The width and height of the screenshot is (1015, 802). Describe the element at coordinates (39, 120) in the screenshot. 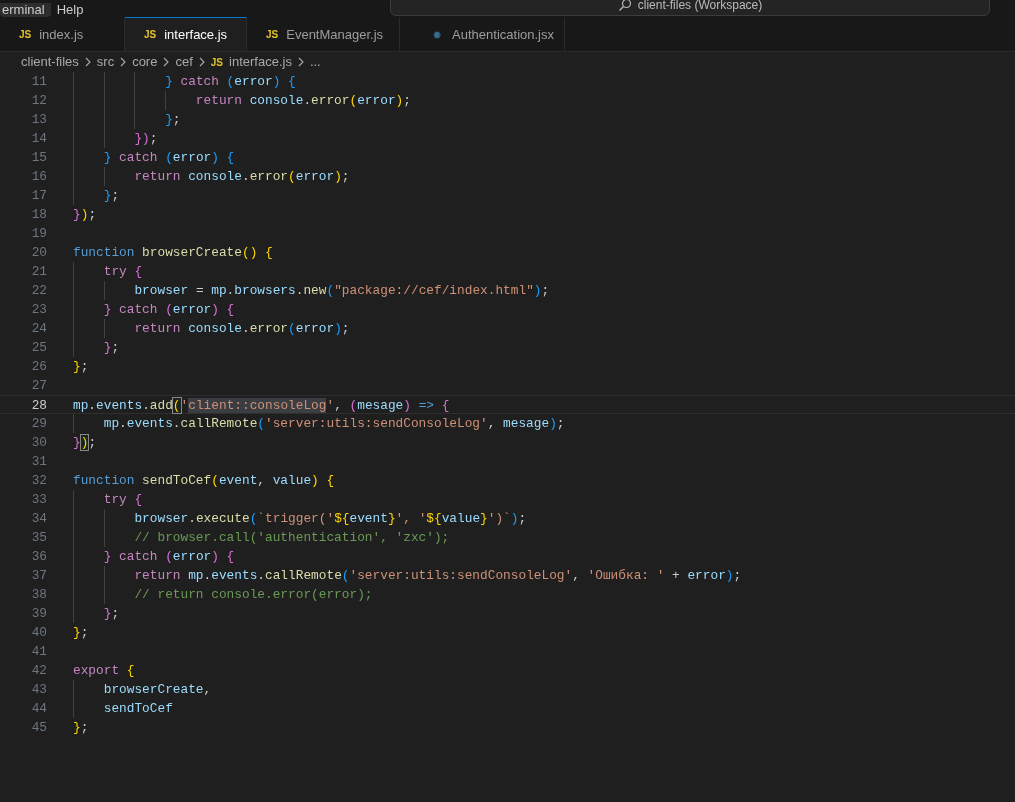

I see `line-number: 13` at that location.